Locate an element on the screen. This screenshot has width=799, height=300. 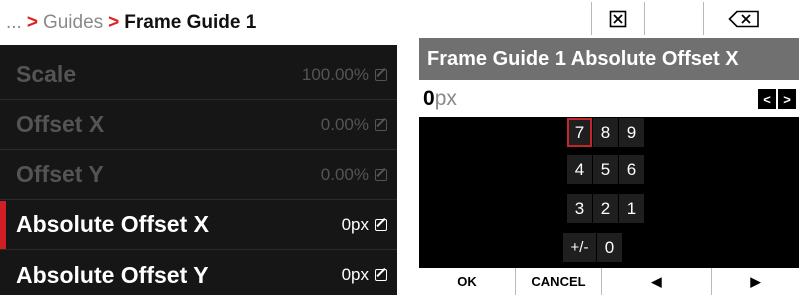
menu-item-label: Offset X is located at coordinates (60, 124).